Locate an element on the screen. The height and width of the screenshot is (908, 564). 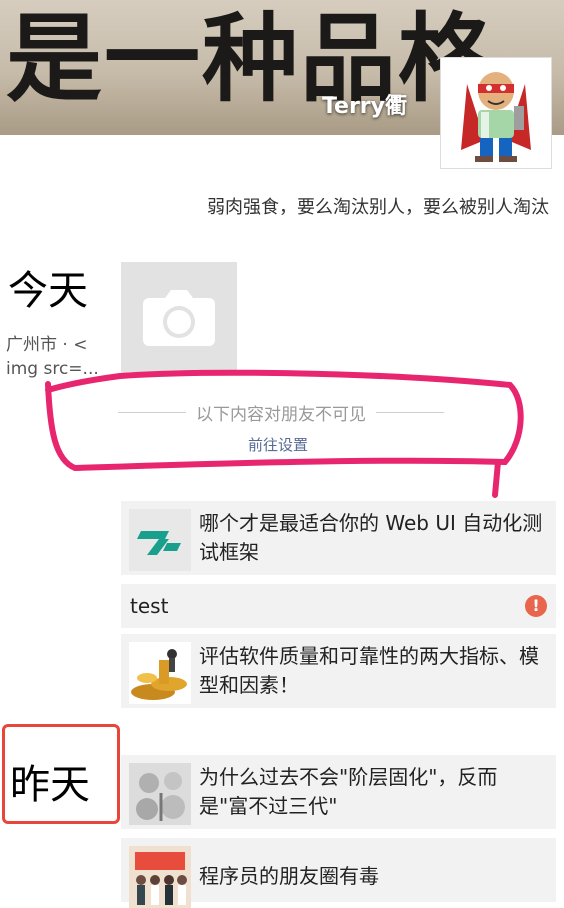
post-item-quality: 评估软件质量和可靠性的两大指标、模型和因素！ is located at coordinates (338, 671).